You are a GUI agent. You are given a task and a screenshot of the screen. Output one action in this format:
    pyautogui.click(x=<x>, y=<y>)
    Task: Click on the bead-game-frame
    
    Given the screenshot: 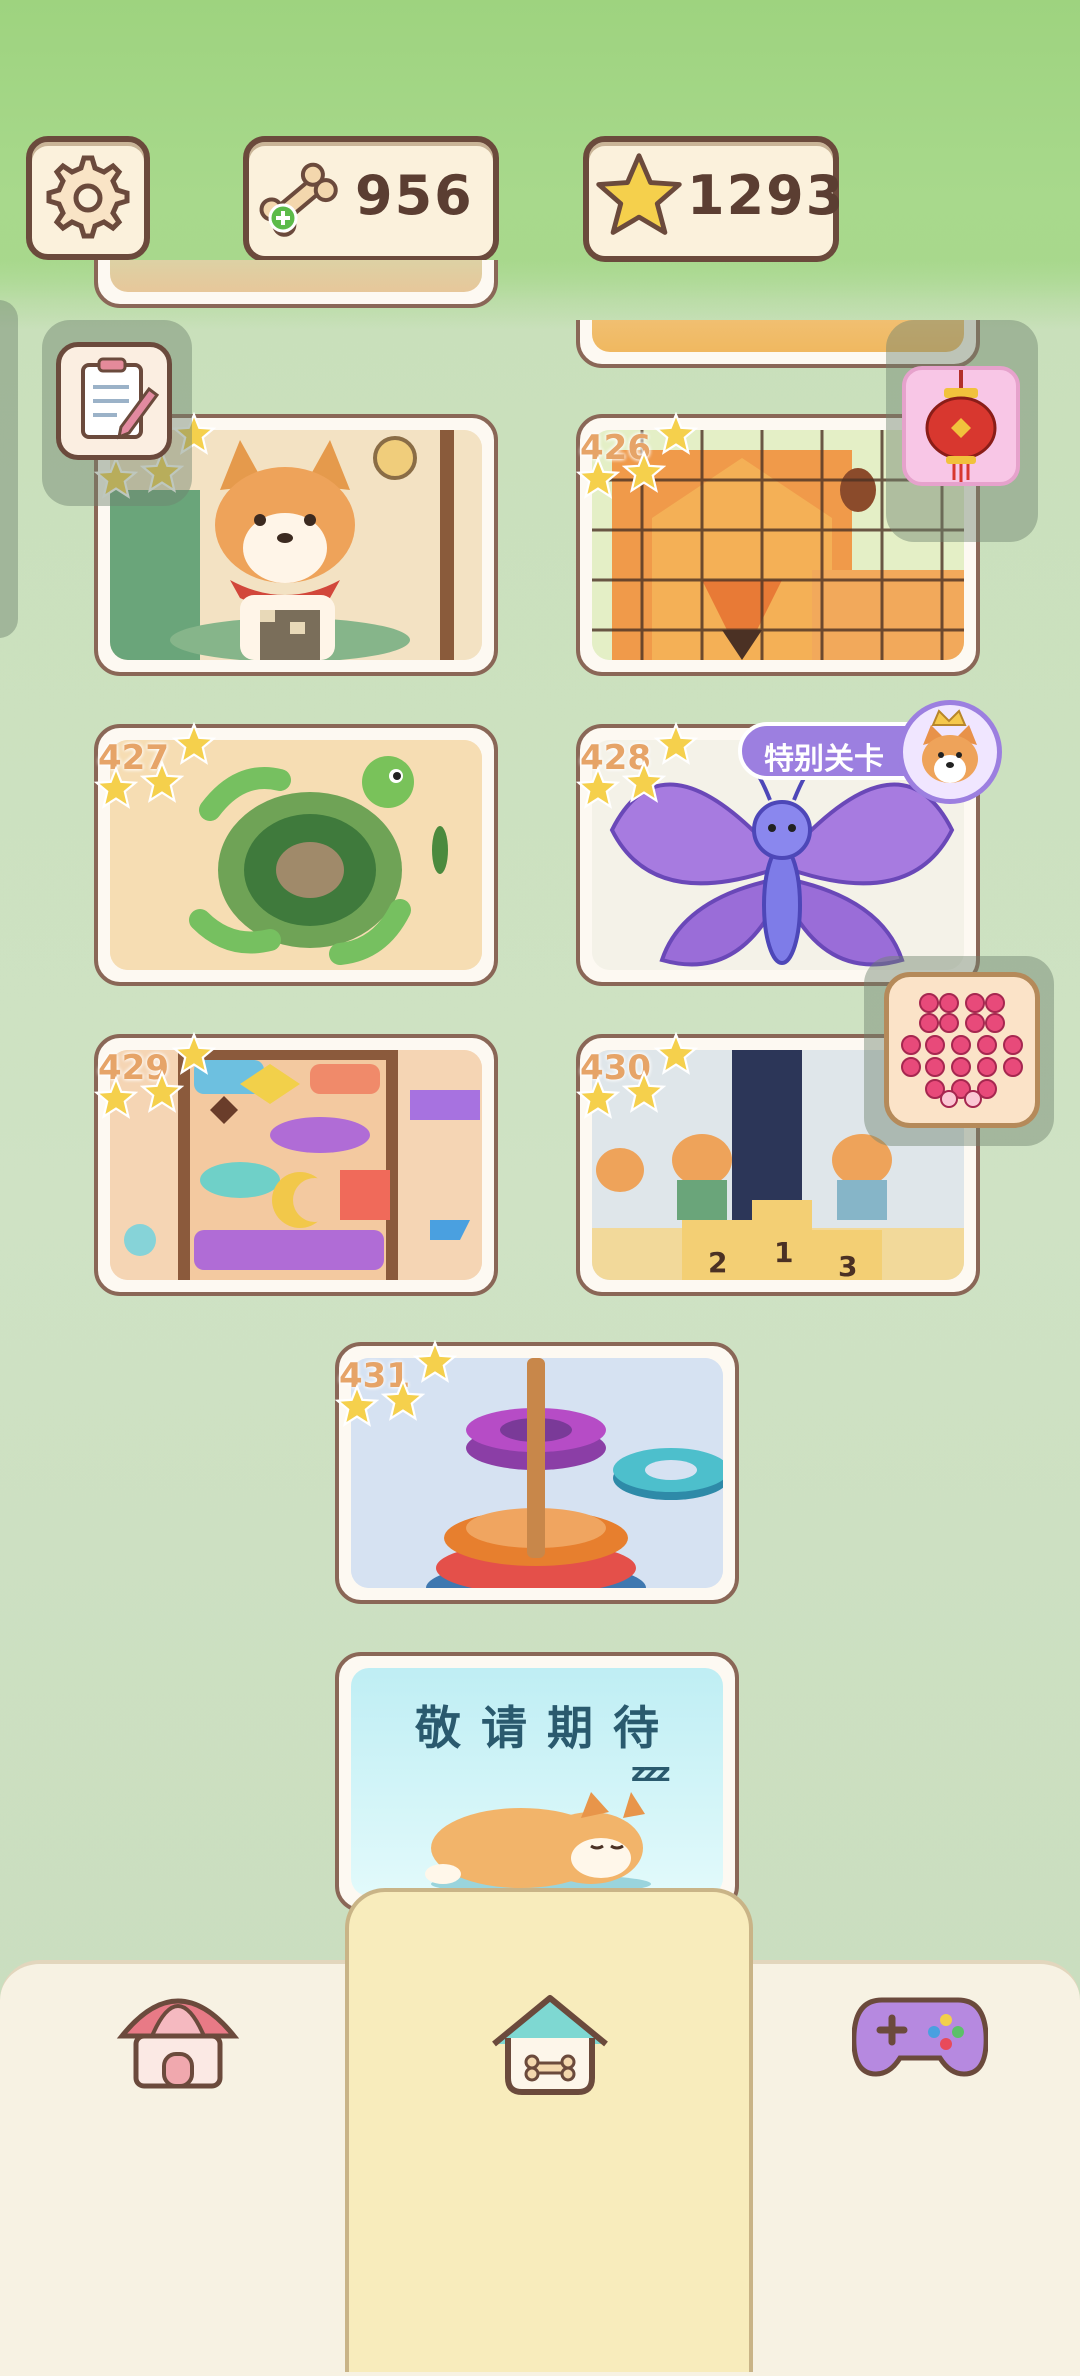 What is the action you would take?
    pyautogui.click(x=959, y=1051)
    